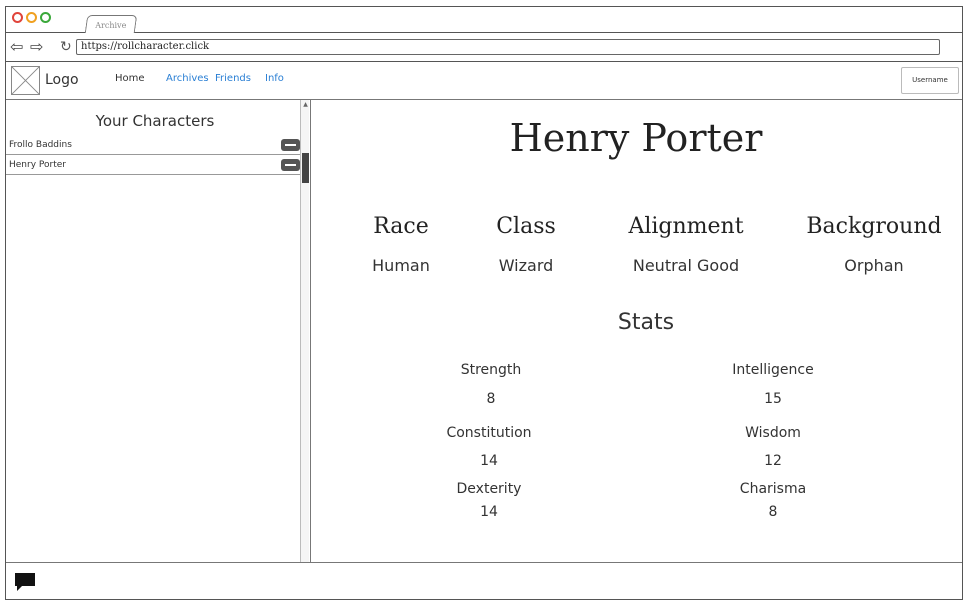 This screenshot has height=602, width=967. Describe the element at coordinates (484, 81) in the screenshot. I see `app-header: Logo Home Archives Friends Info Username` at that location.